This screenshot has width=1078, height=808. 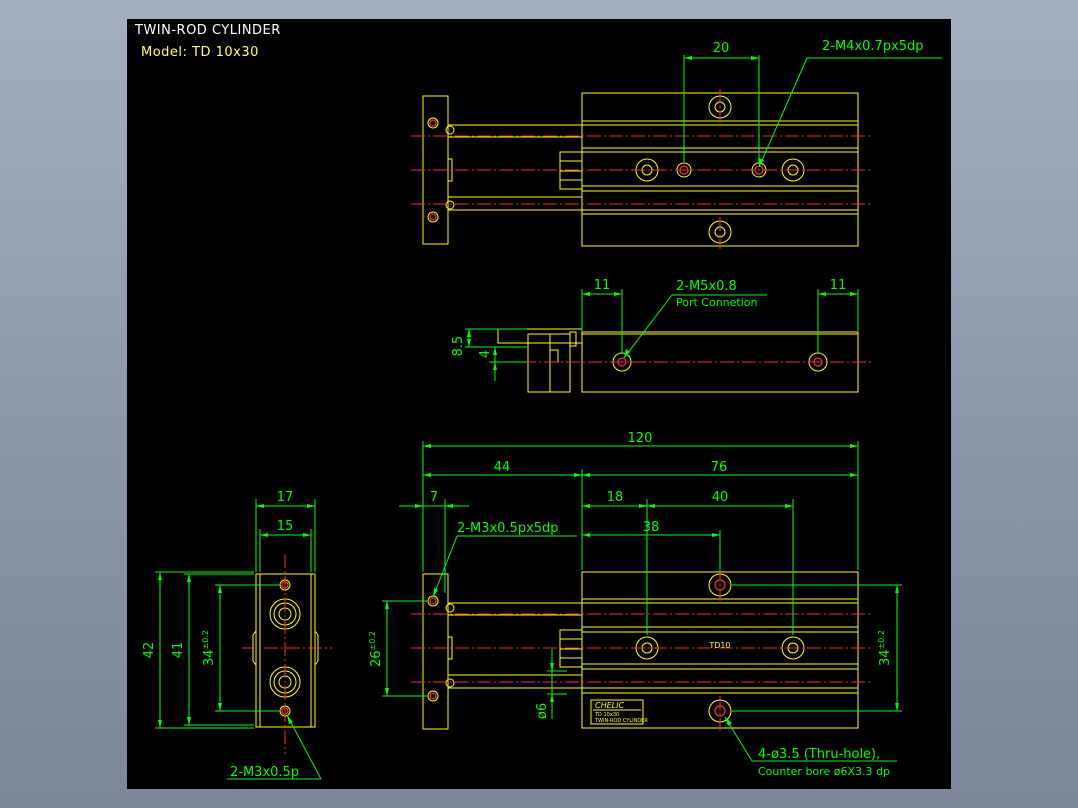 I want to click on brand-label: CHELIC, so click(x=609, y=705).